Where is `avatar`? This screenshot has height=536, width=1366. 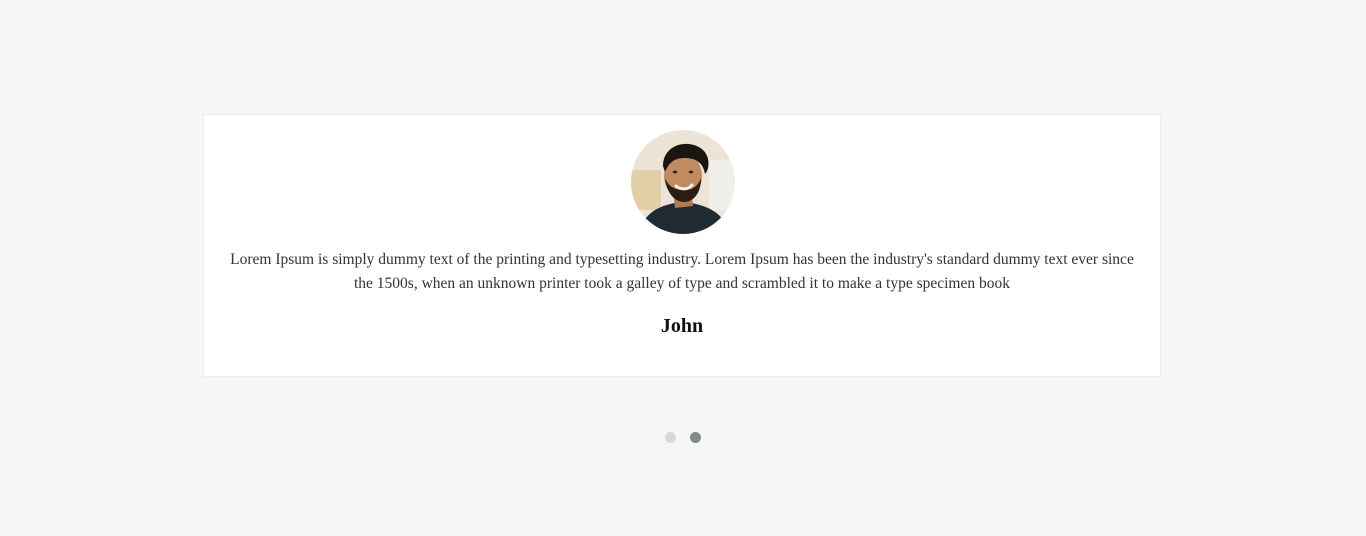 avatar is located at coordinates (683, 182).